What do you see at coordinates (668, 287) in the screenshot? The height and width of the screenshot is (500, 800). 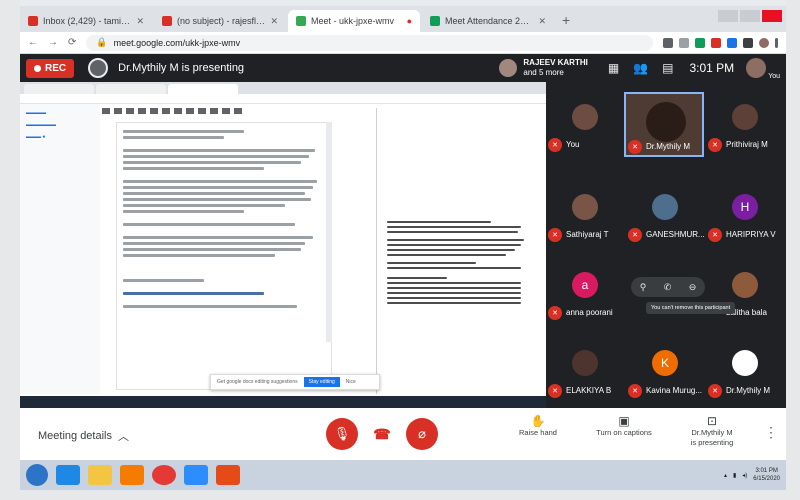 I see `mute-participant-icon: ✆` at bounding box center [668, 287].